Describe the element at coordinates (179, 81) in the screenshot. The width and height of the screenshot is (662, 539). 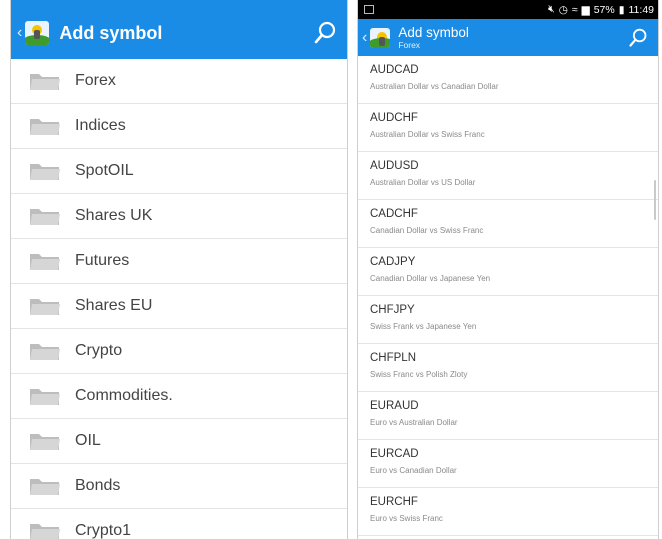
I see `folder-item: Forex` at that location.